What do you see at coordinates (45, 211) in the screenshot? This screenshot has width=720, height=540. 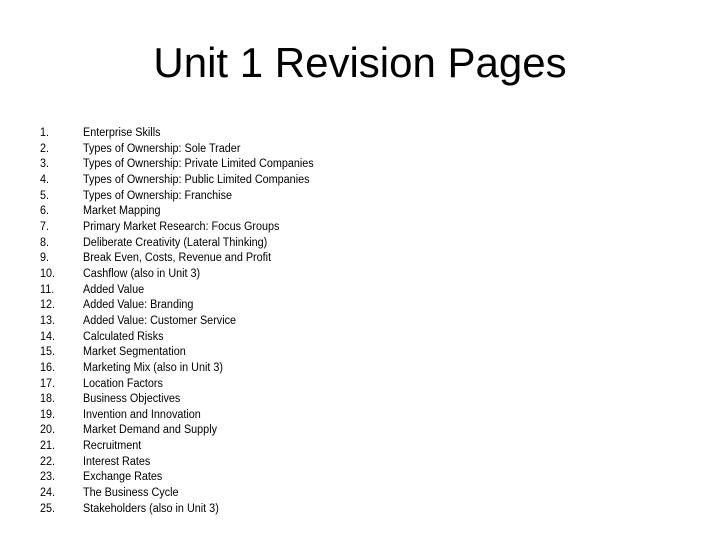 I see `list-item-number: 6.` at bounding box center [45, 211].